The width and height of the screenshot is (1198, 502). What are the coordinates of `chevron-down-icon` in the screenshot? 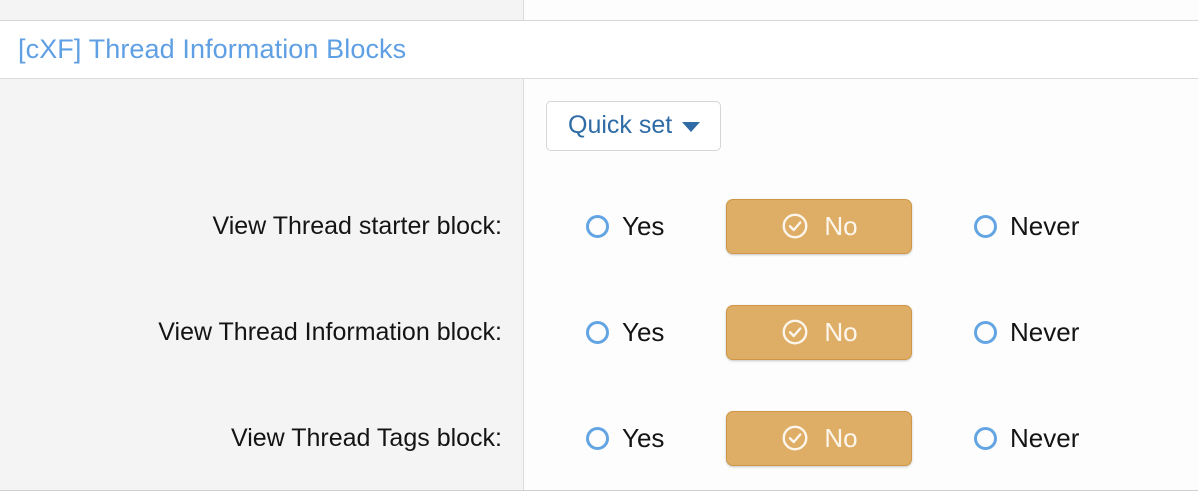 It's located at (691, 127).